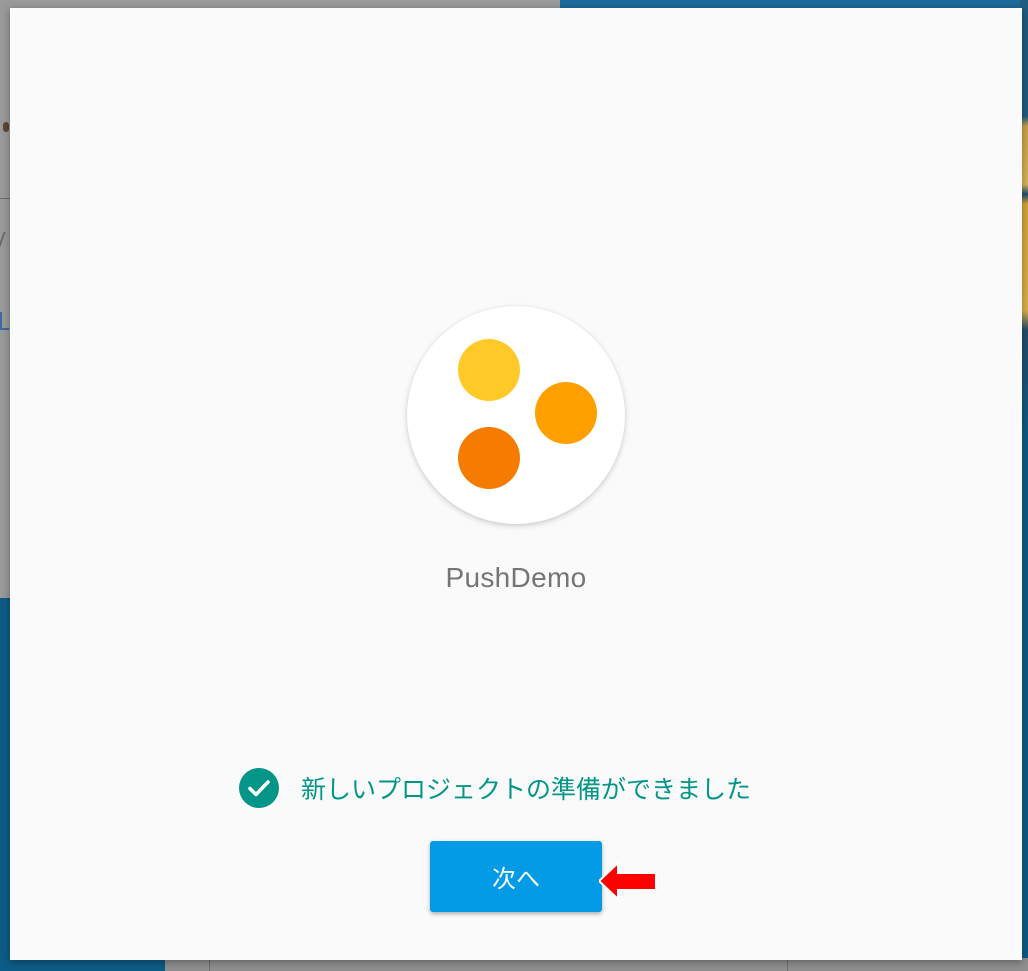  Describe the element at coordinates (628, 881) in the screenshot. I see `red-arrow-icon` at that location.